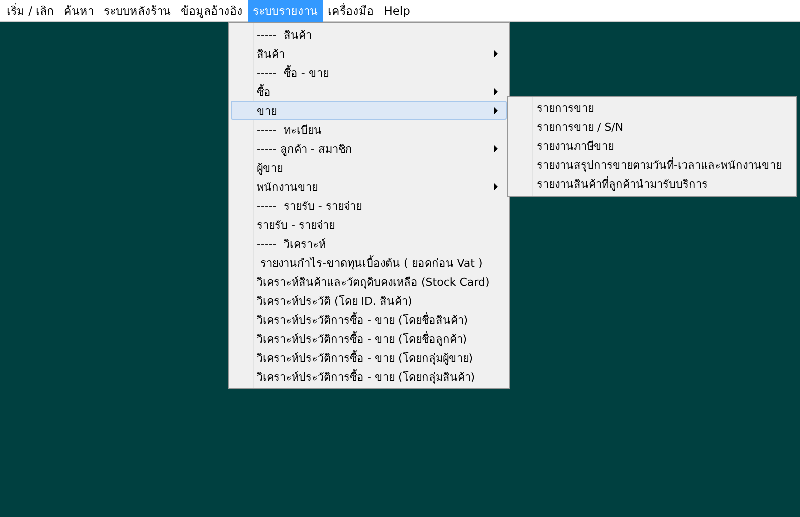  I want to click on menu-entry: วิเคราะห์ประวัติการซื้อ - ขาย (โดยกลุ่มสินค้า), so click(369, 376).